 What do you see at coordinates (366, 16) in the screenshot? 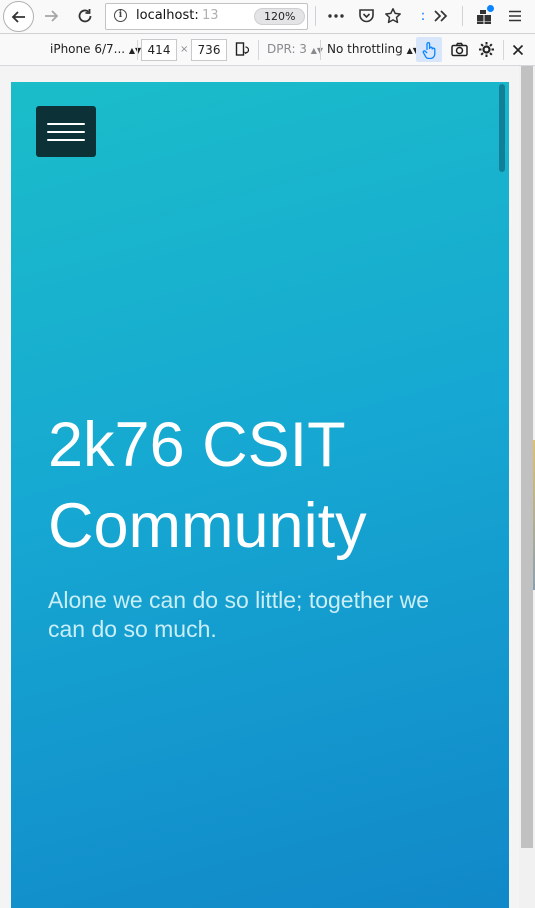
I see `pocket-icon` at bounding box center [366, 16].